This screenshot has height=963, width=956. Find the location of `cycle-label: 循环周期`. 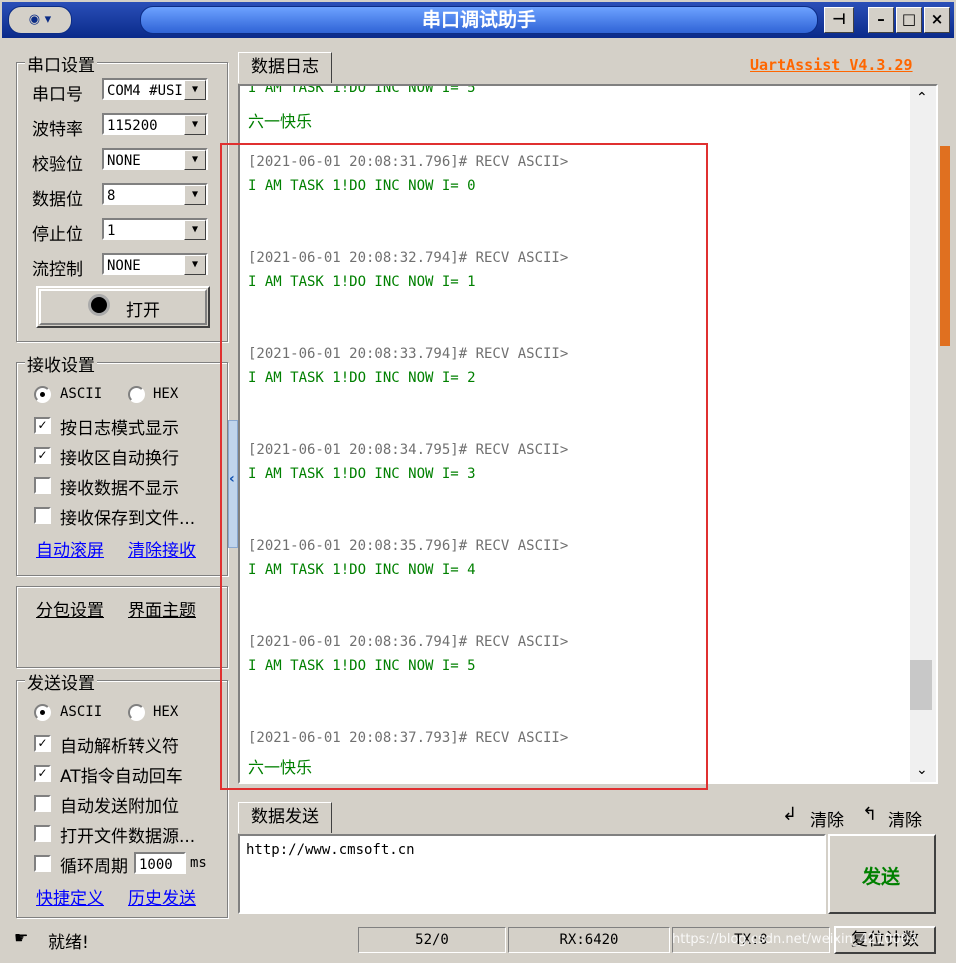

cycle-label: 循环周期 is located at coordinates (94, 867).